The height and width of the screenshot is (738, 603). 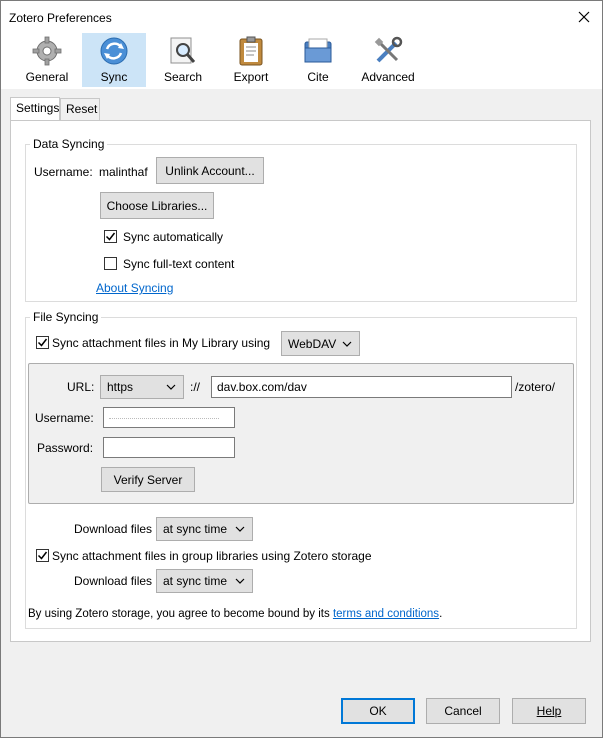 What do you see at coordinates (183, 77) in the screenshot?
I see `pane-label-search: Search` at bounding box center [183, 77].